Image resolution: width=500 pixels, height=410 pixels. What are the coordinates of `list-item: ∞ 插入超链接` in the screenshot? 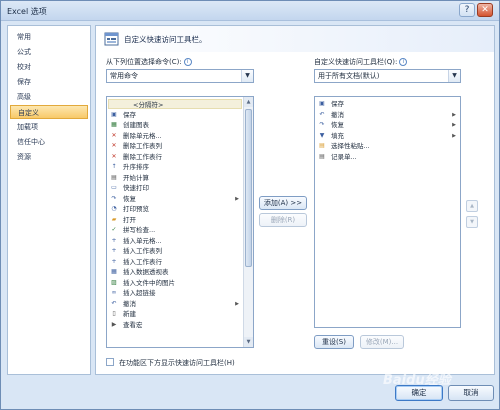 It's located at (175, 293).